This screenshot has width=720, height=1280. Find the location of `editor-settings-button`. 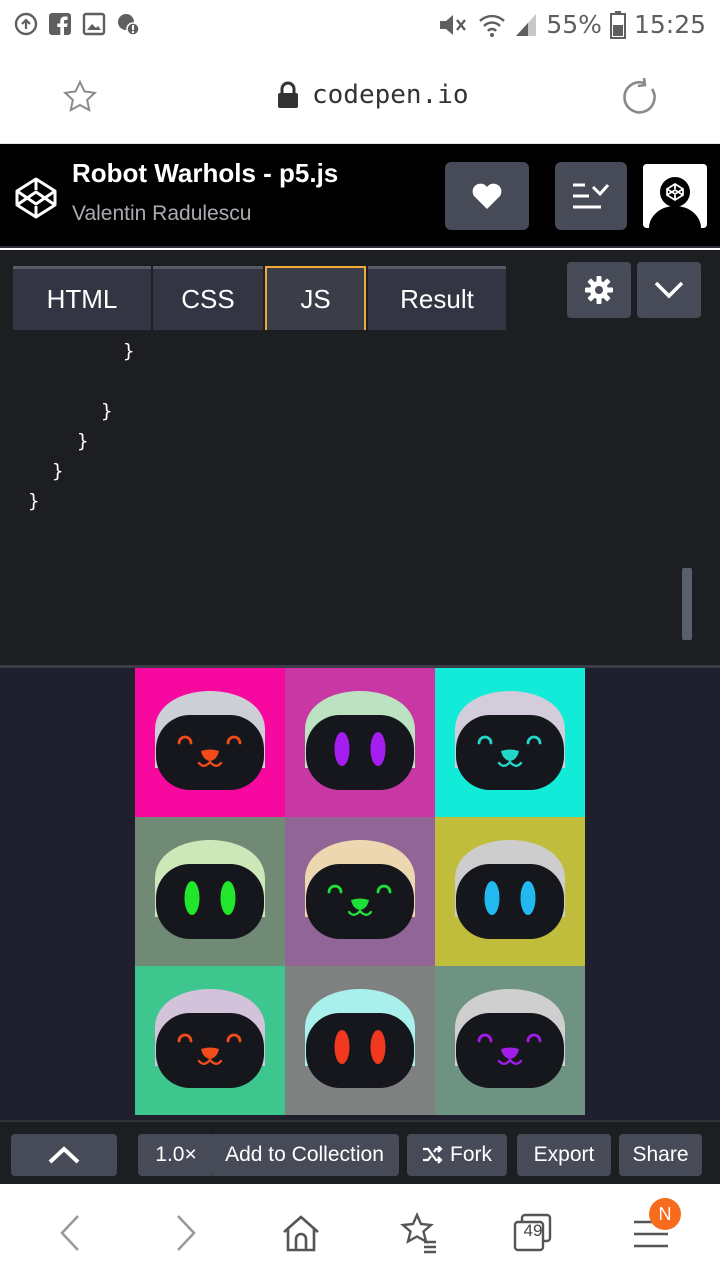

editor-settings-button is located at coordinates (599, 290).